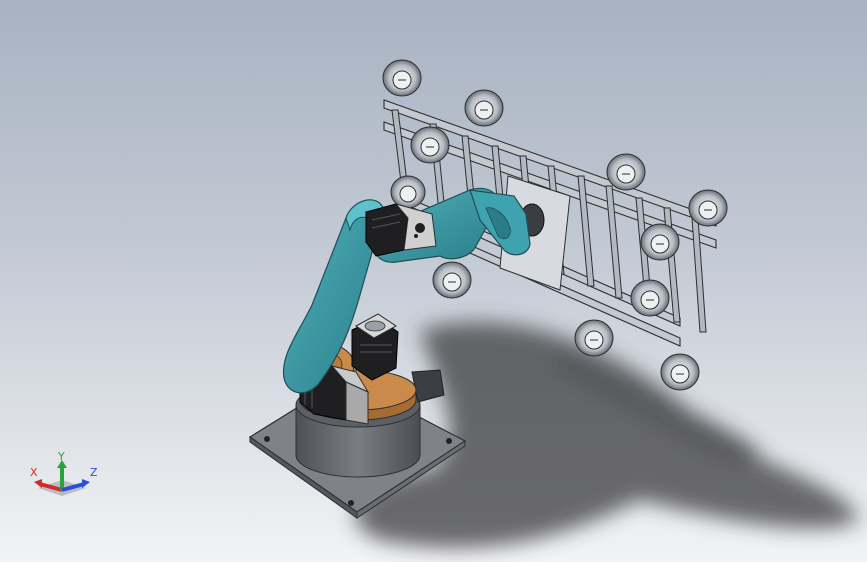  I want to click on x-axis-arrowhead, so click(38, 483).